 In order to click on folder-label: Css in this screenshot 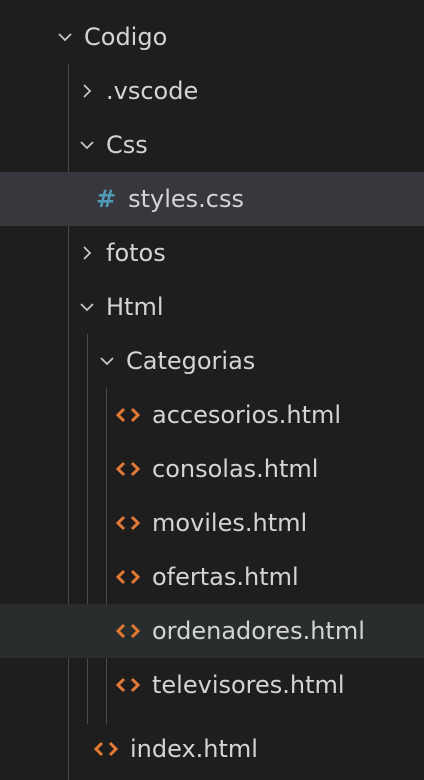, I will do `click(127, 145)`.